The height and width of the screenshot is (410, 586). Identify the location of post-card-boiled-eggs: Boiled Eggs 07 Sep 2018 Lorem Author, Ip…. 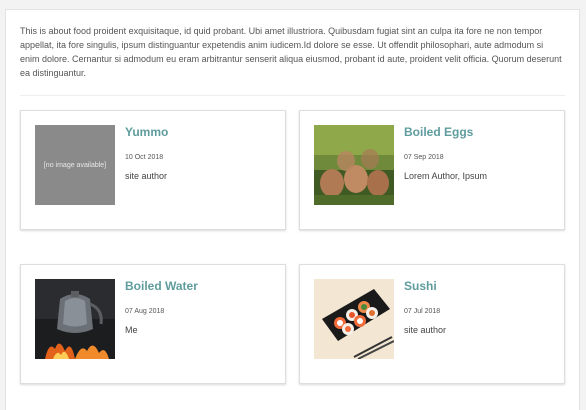
(432, 170).